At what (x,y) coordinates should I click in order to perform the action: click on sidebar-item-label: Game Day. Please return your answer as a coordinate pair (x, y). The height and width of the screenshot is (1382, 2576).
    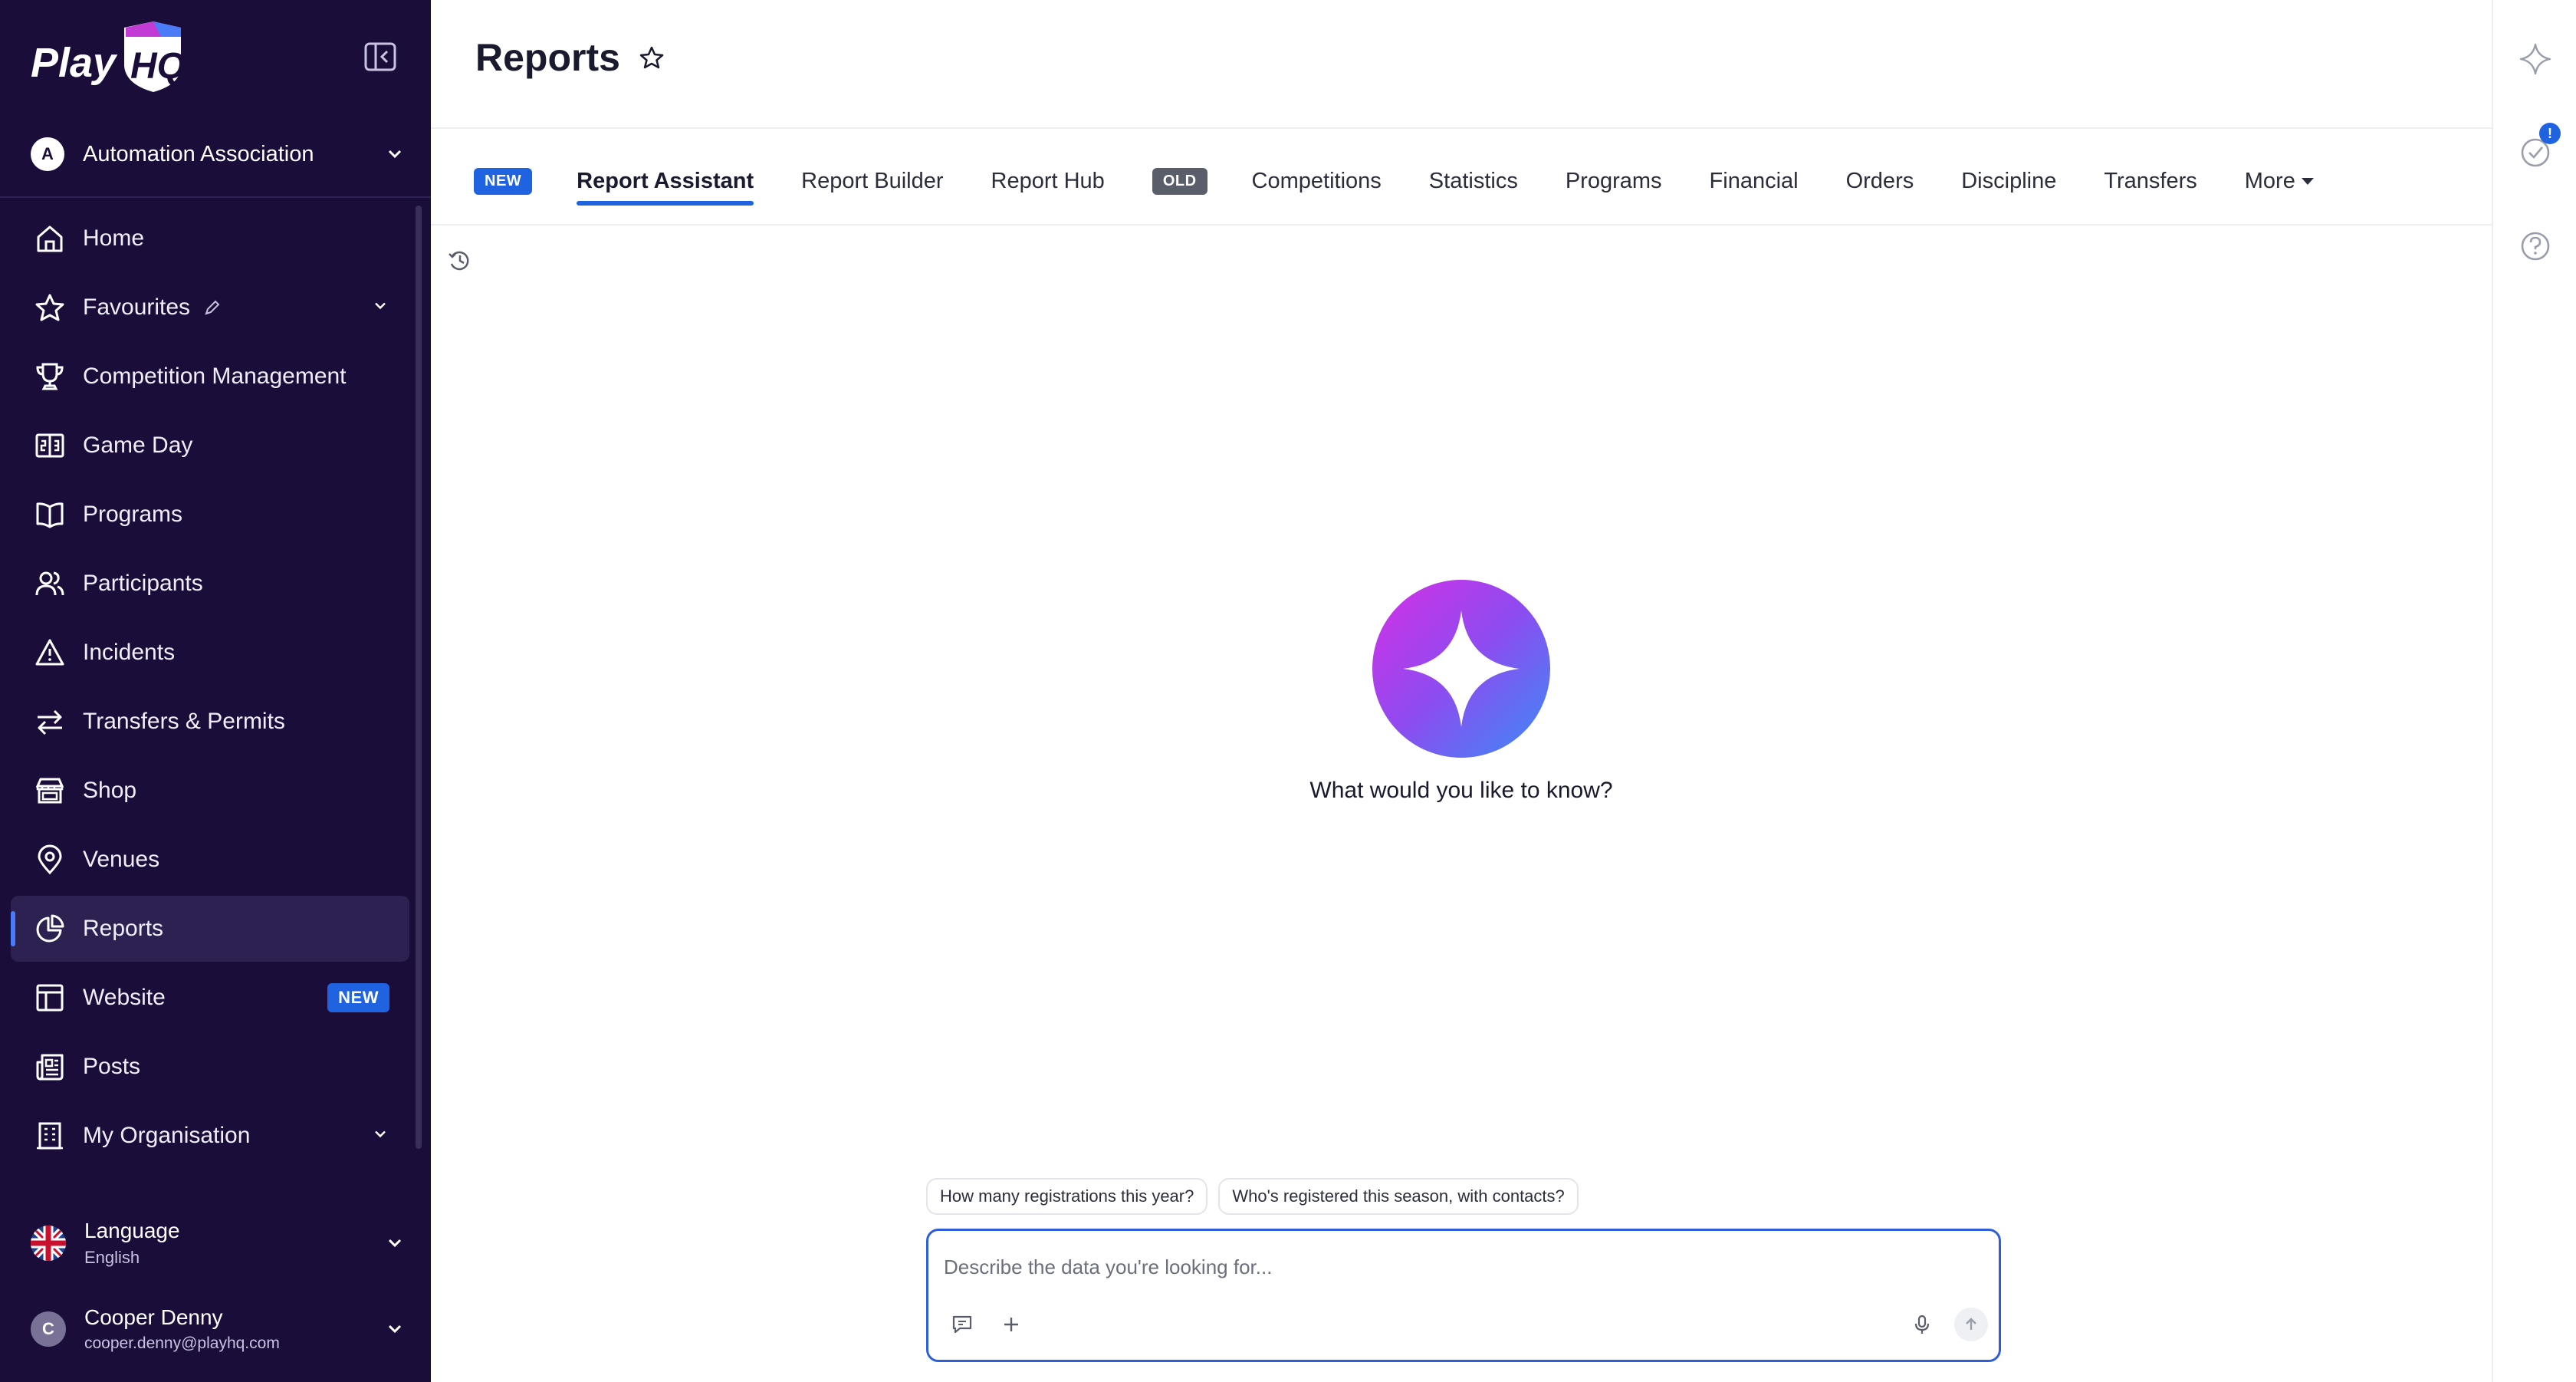
    Looking at the image, I should click on (138, 445).